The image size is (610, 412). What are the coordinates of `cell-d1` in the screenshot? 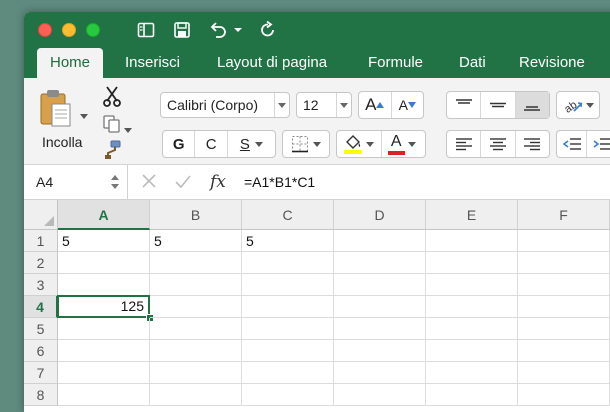 It's located at (380, 241).